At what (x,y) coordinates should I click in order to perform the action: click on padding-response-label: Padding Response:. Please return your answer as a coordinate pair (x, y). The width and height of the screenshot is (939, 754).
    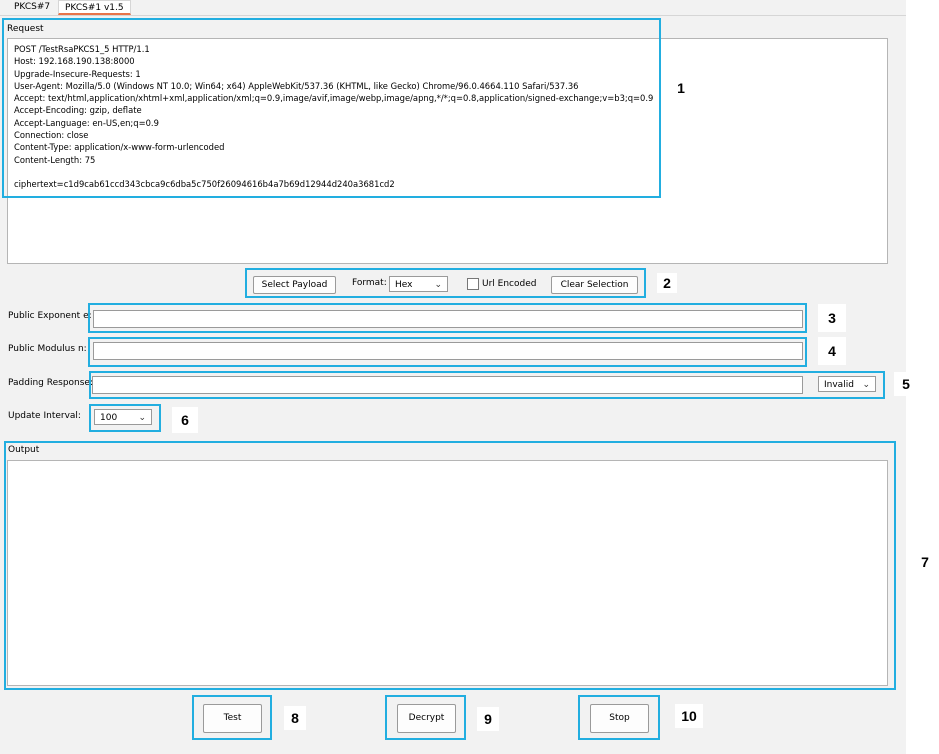
    Looking at the image, I should click on (50, 383).